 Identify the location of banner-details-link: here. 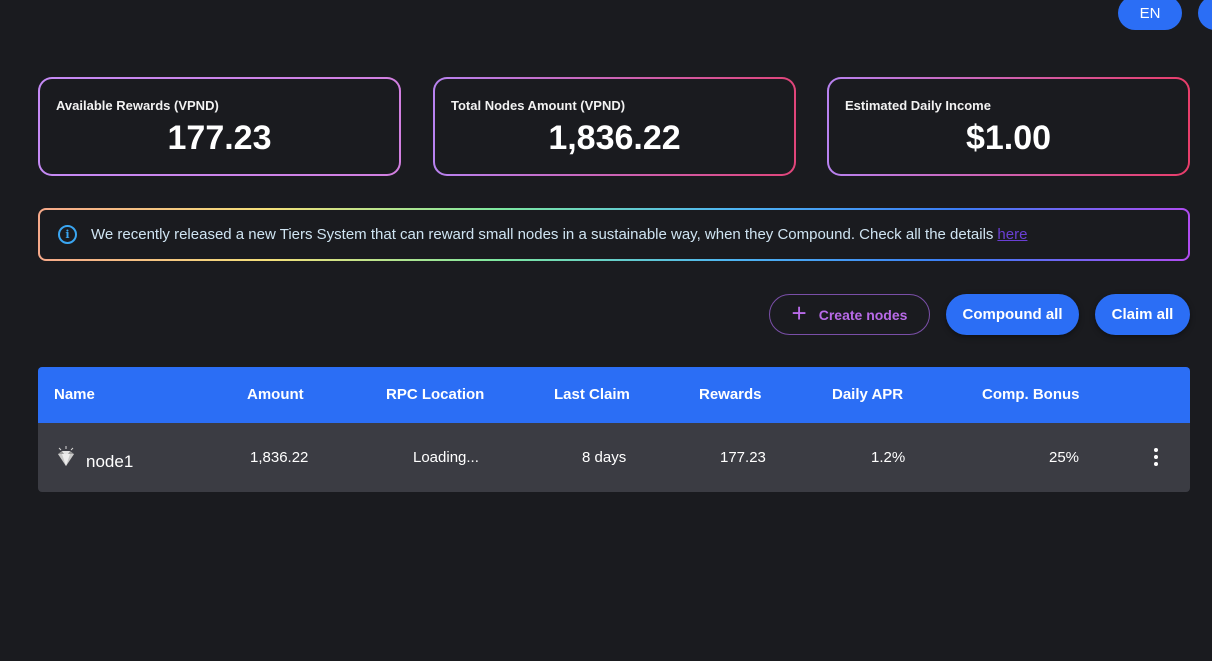
(1012, 234).